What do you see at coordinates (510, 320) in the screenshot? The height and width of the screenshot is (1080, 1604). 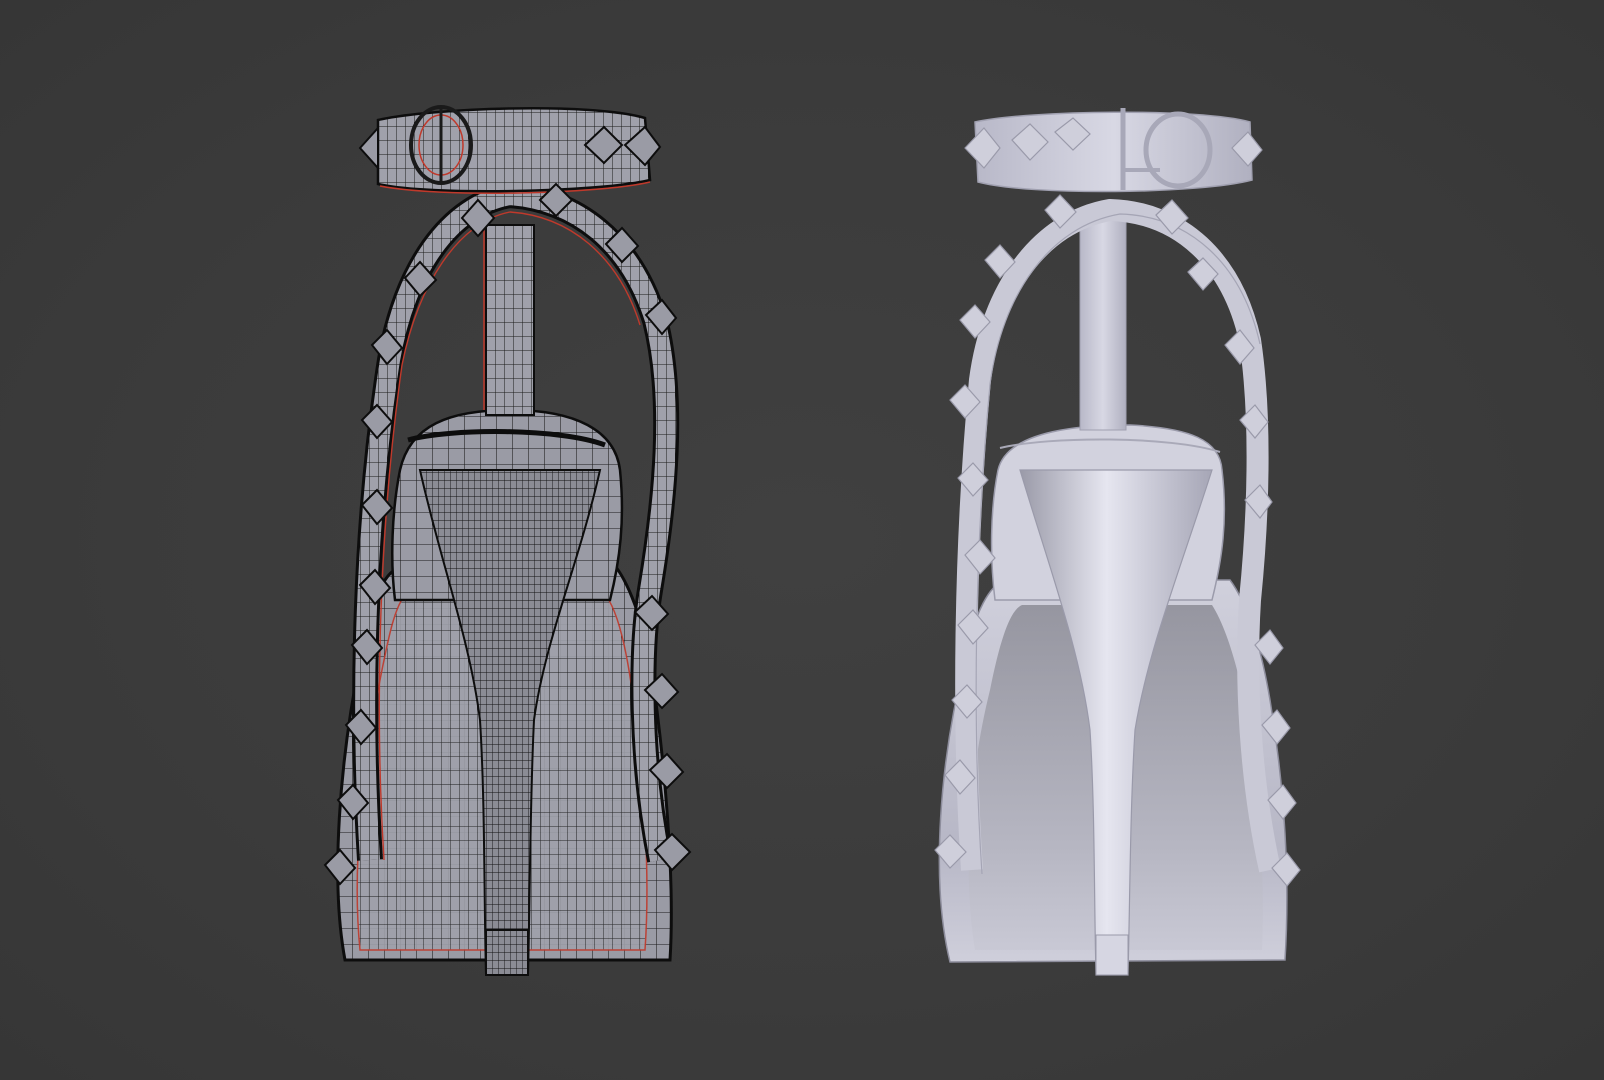 I see `wireframe-t-strap` at bounding box center [510, 320].